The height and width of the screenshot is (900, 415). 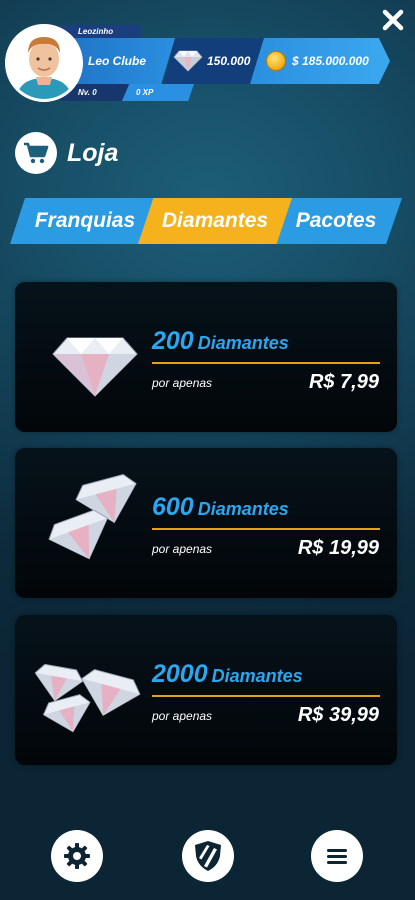 What do you see at coordinates (117, 61) in the screenshot?
I see `club-name: Leo Clube` at bounding box center [117, 61].